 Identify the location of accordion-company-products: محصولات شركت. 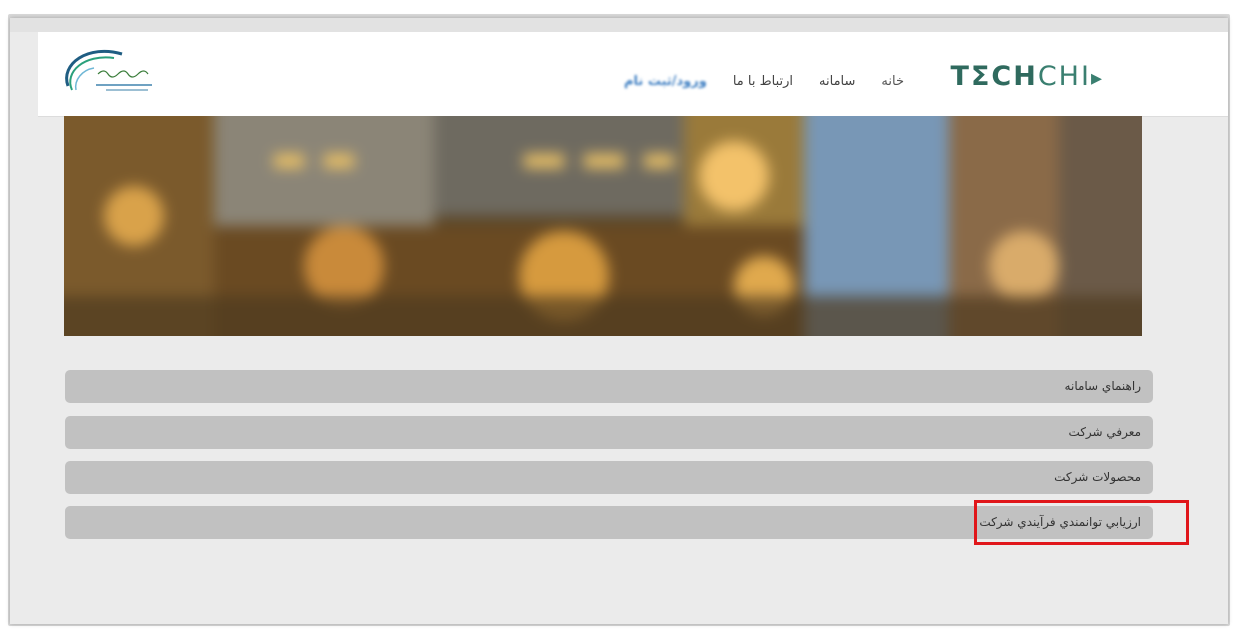
(609, 477).